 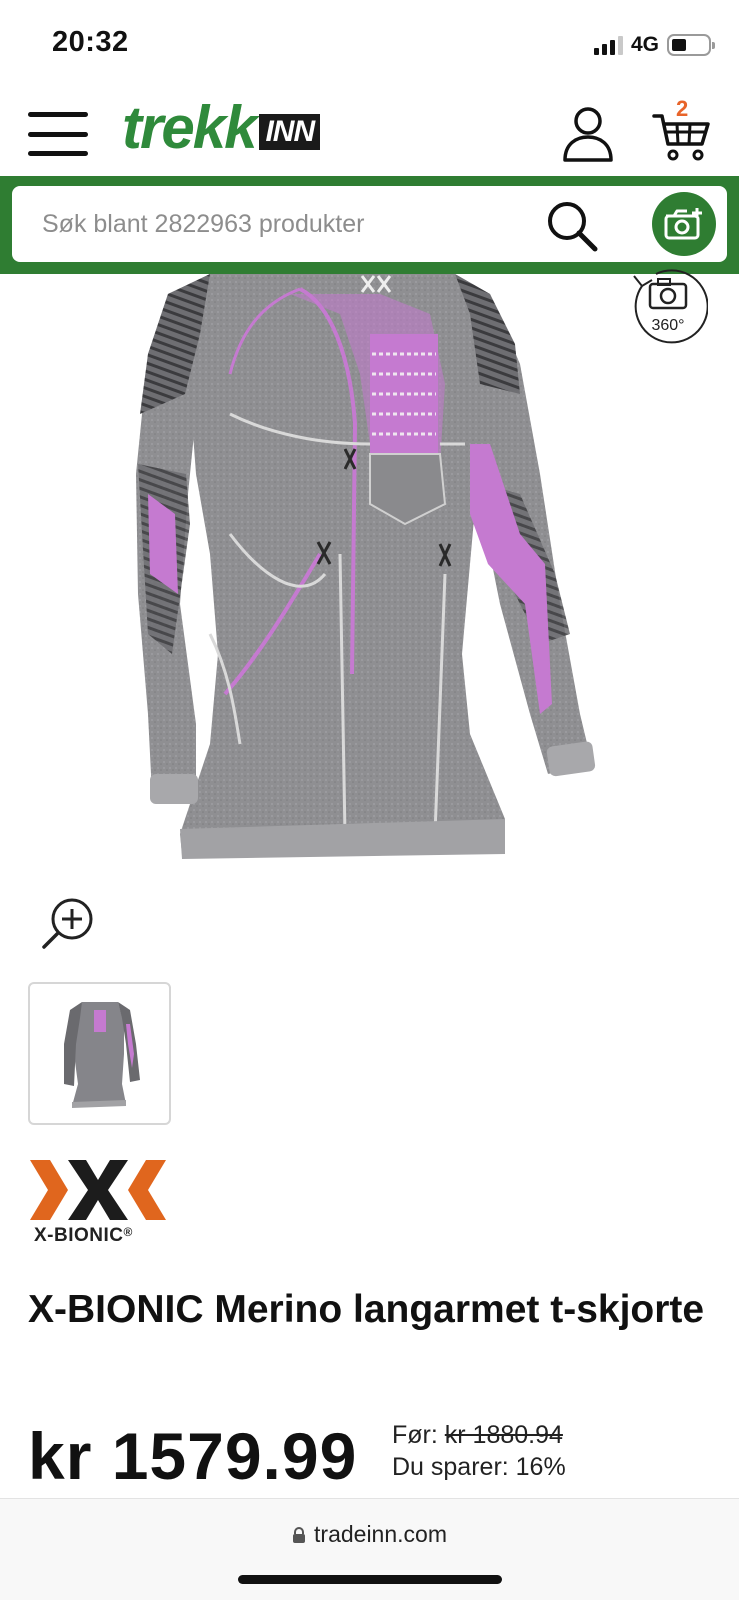 What do you see at coordinates (290, 132) in the screenshot?
I see `logo-badge: INN` at bounding box center [290, 132].